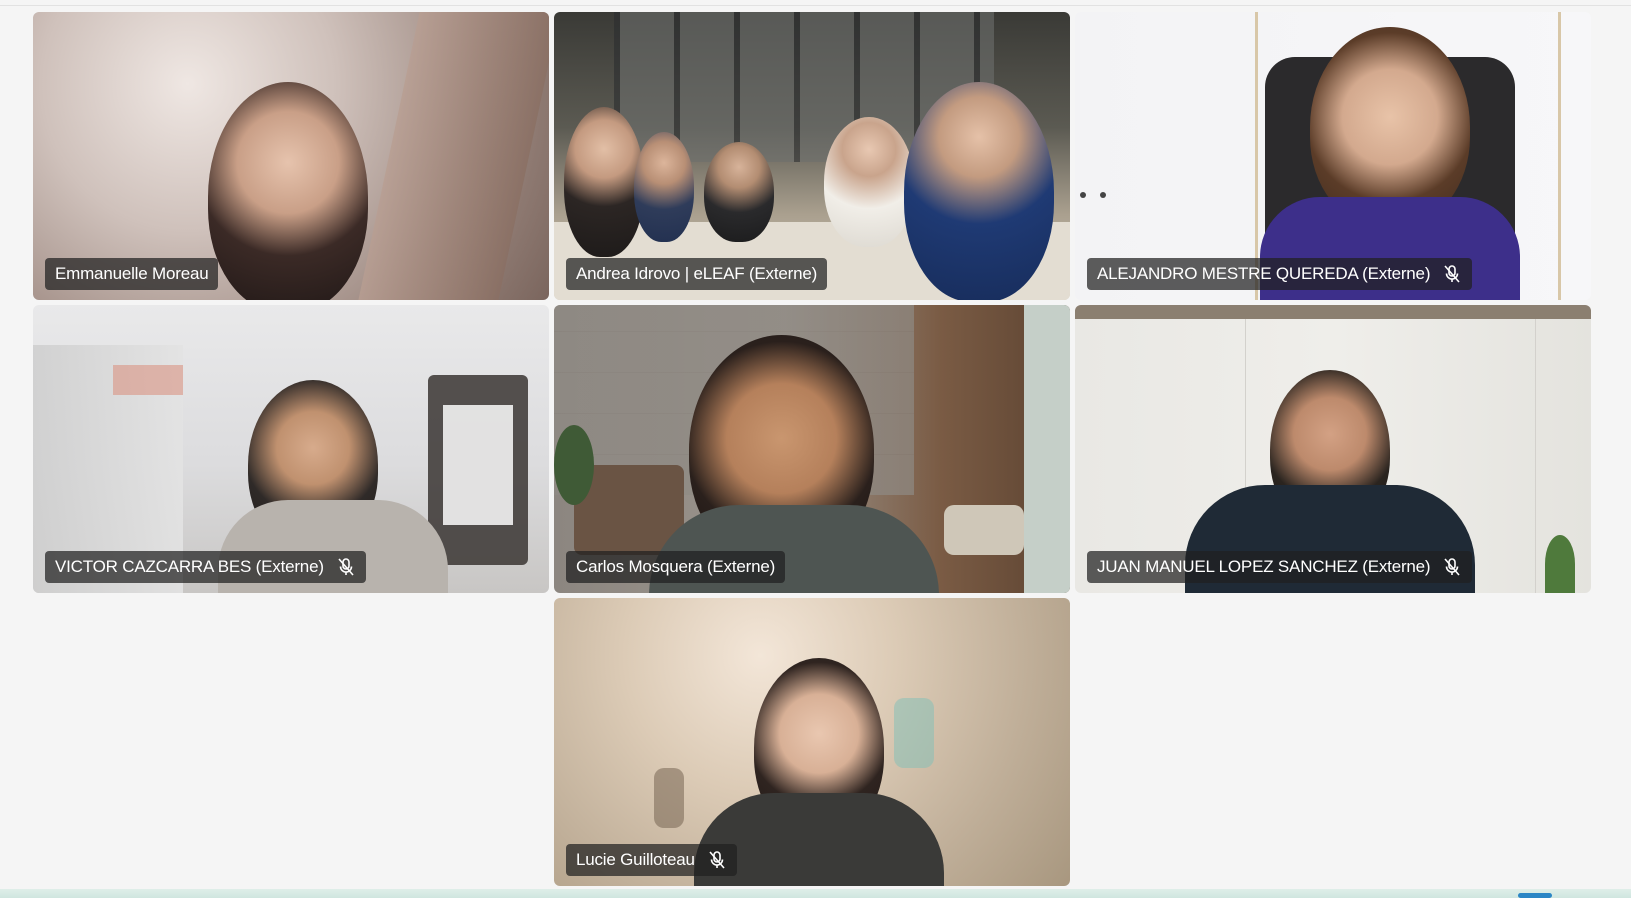 The image size is (1631, 898). I want to click on participant-name-tag: Lucie Guilloteau, so click(651, 860).